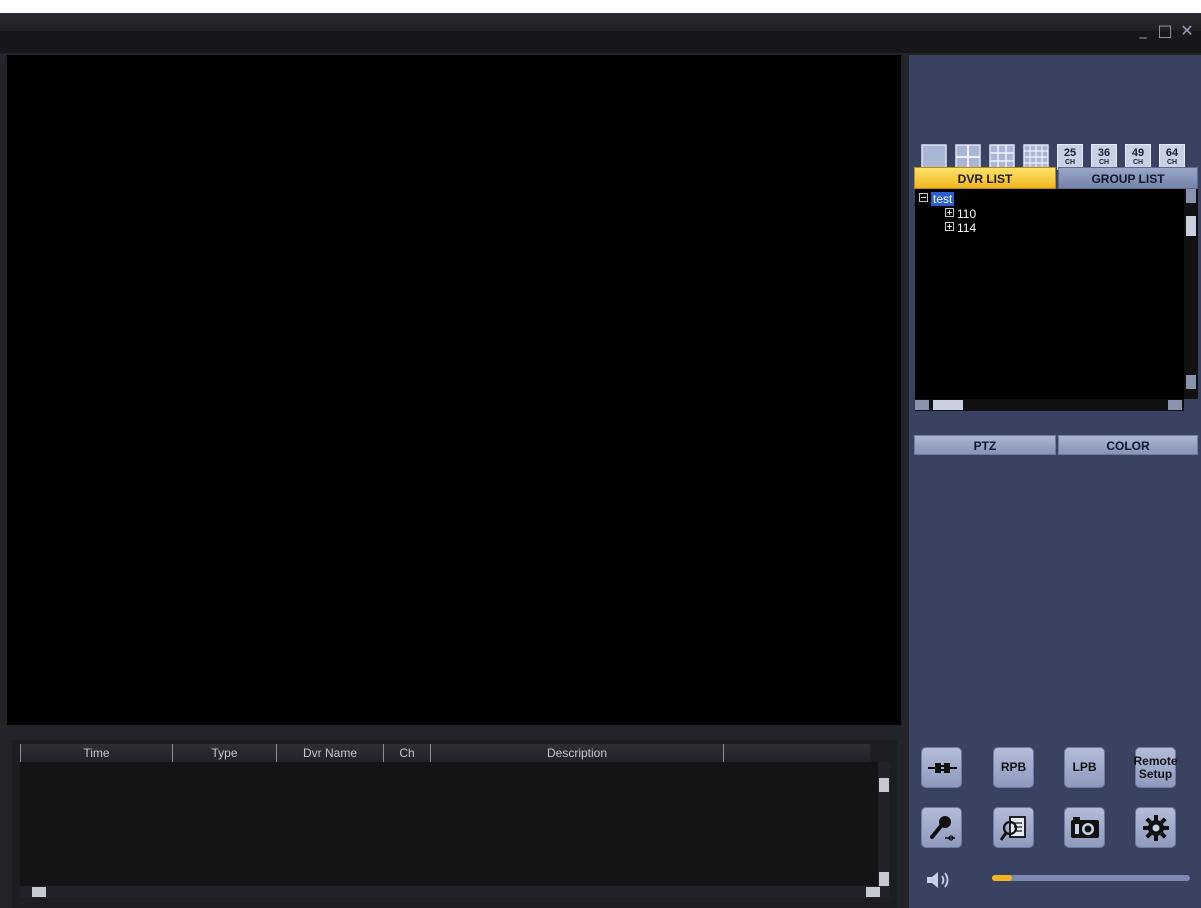  What do you see at coordinates (329, 753) in the screenshot?
I see `column-header-dvr-name: Dvr Name` at bounding box center [329, 753].